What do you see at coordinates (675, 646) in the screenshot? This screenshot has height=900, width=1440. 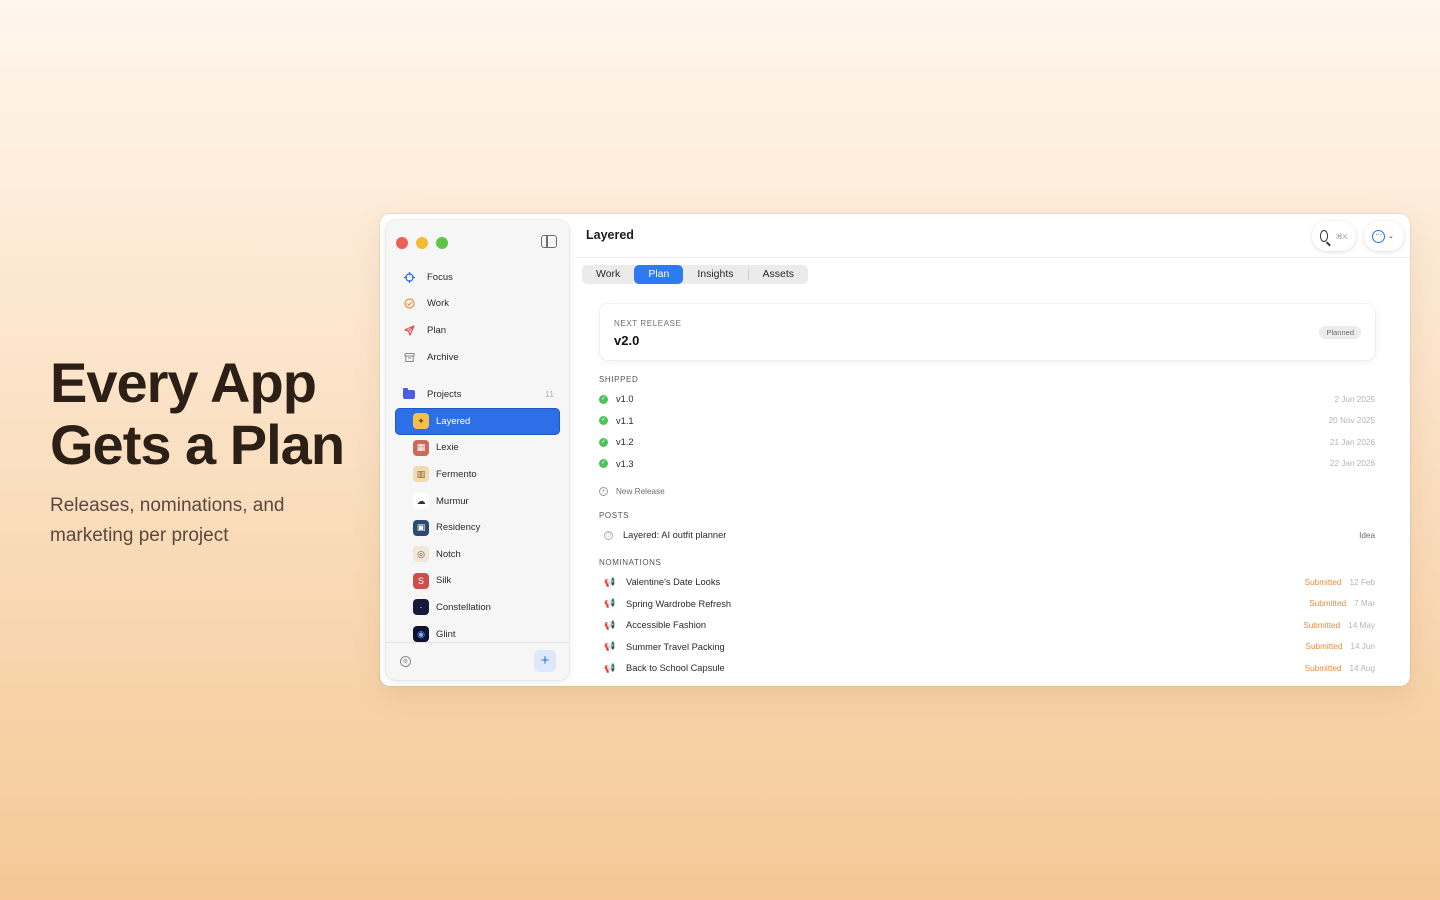 I see `nomination-title: Summer Travel Packing` at bounding box center [675, 646].